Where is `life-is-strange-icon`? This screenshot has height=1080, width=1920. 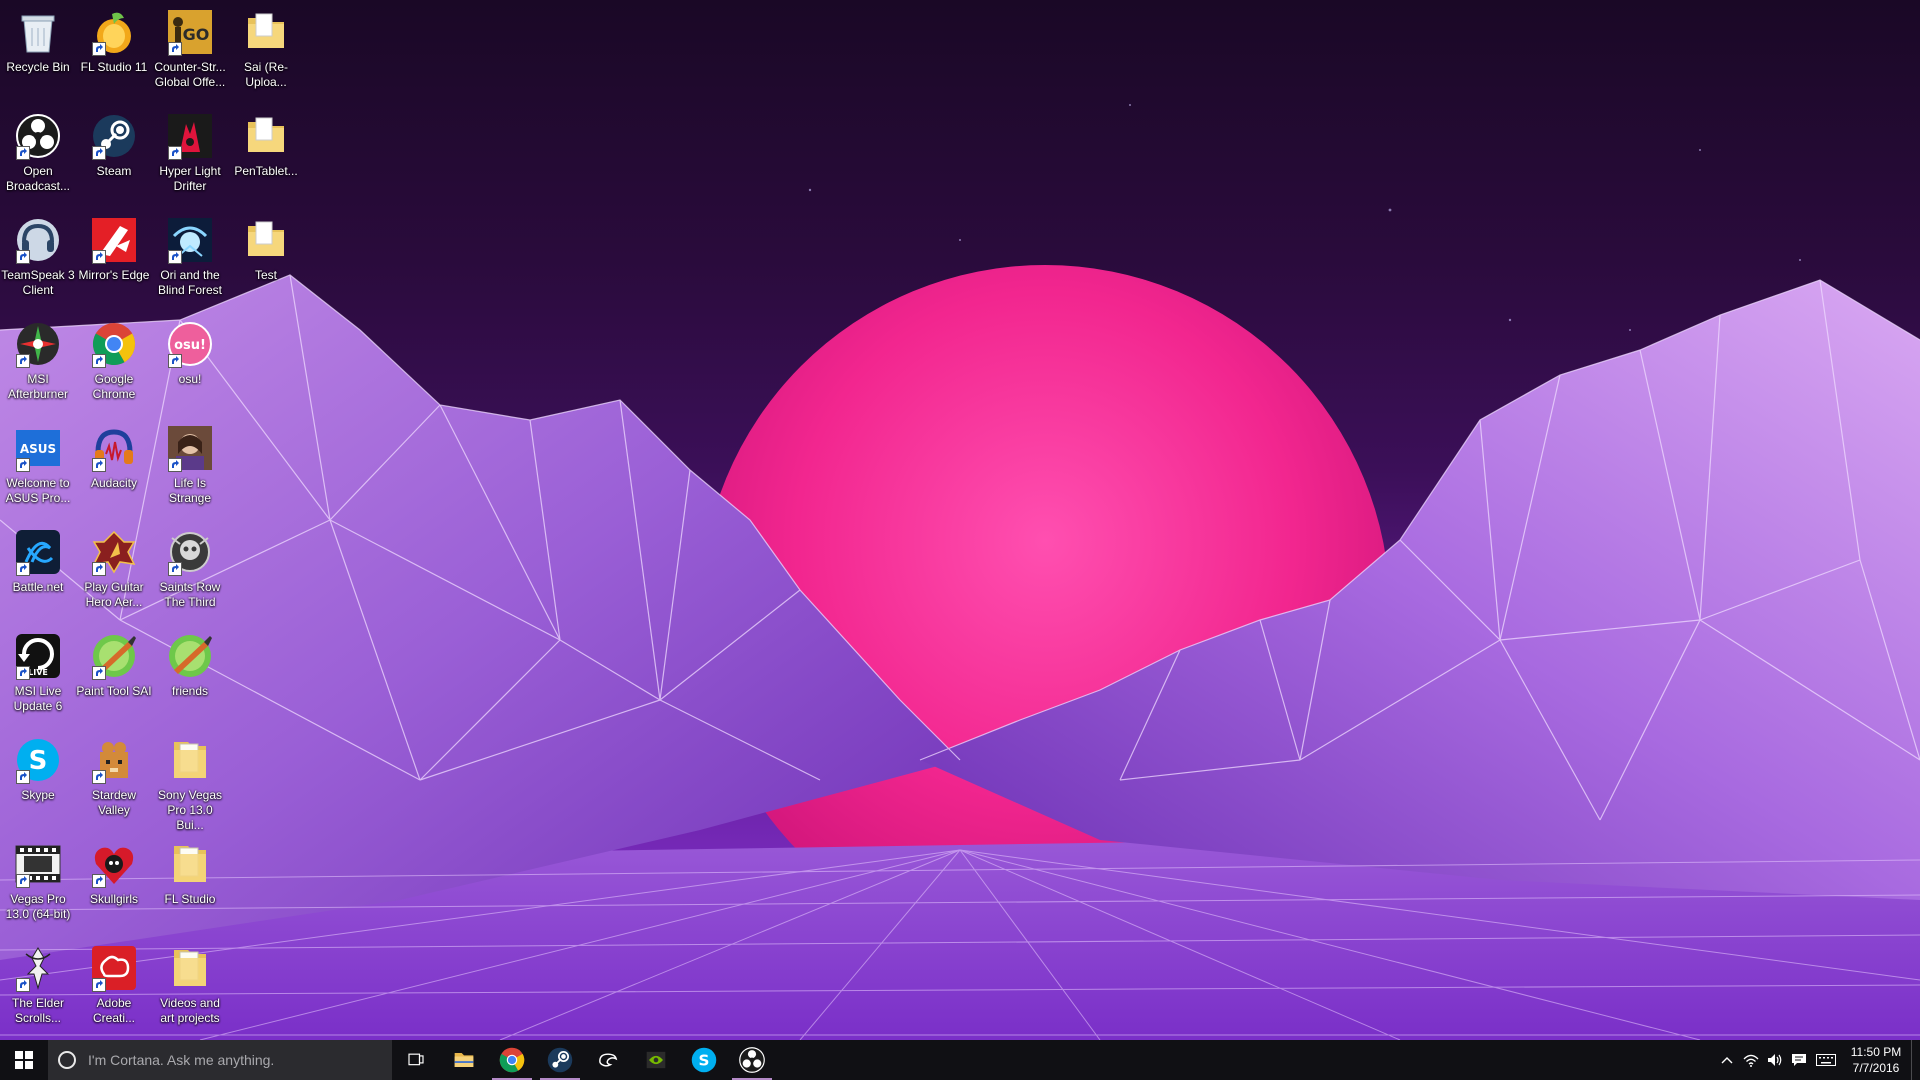
life-is-strange-icon is located at coordinates (190, 448).